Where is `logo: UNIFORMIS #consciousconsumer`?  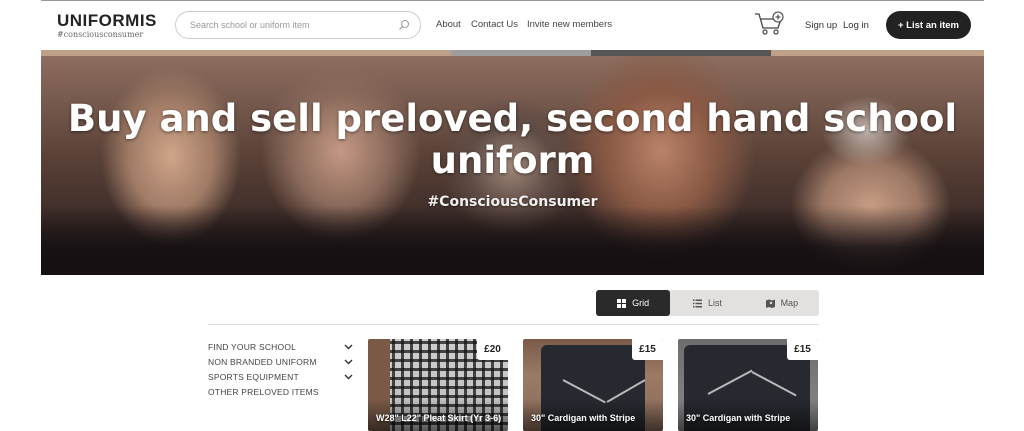 logo: UNIFORMIS #consciousconsumer is located at coordinates (107, 26).